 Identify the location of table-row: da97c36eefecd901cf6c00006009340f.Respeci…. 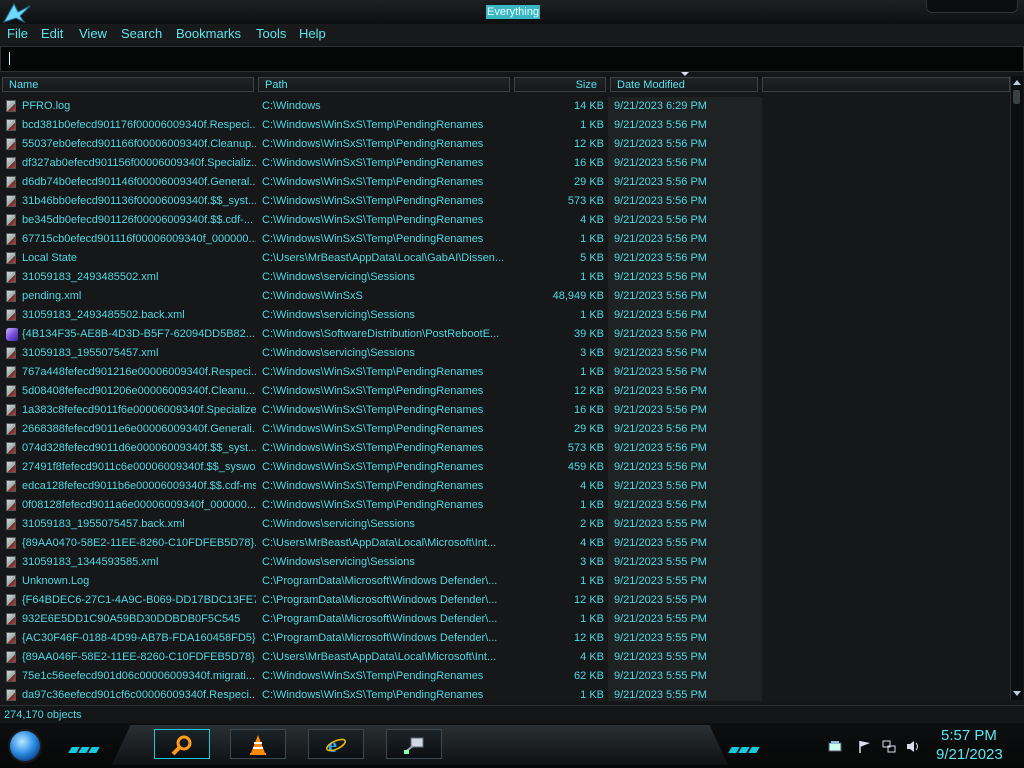
(505, 693).